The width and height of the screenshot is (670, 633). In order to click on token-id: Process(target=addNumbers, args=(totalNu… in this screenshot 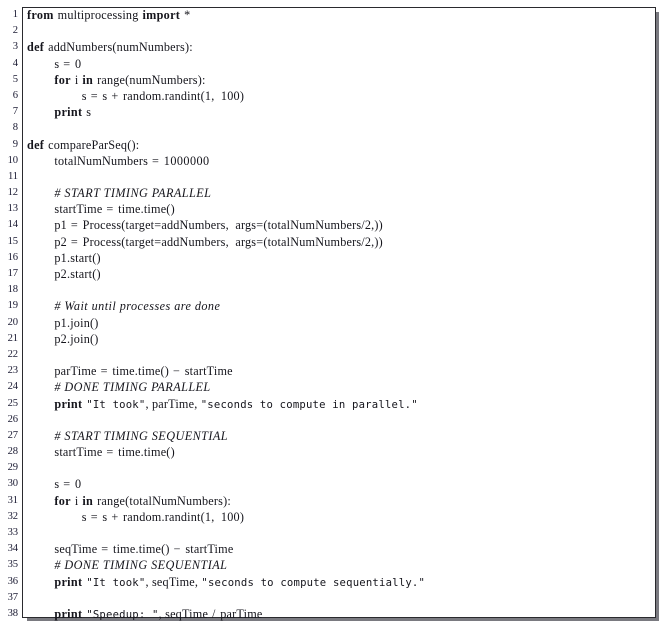, I will do `click(232, 225)`.